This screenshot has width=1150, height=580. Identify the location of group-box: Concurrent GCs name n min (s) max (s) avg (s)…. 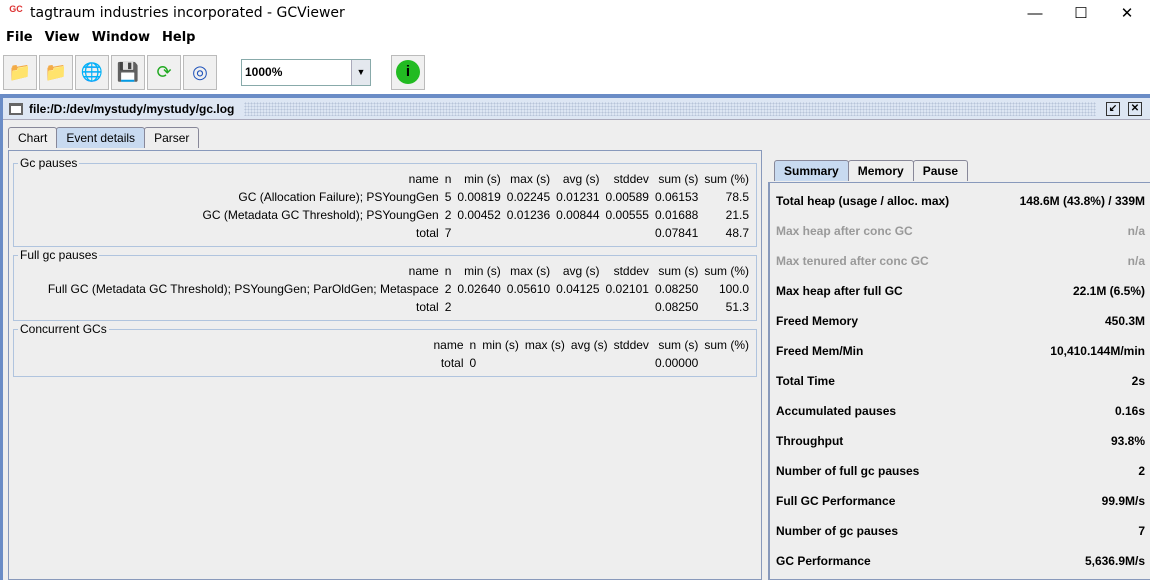
(385, 349).